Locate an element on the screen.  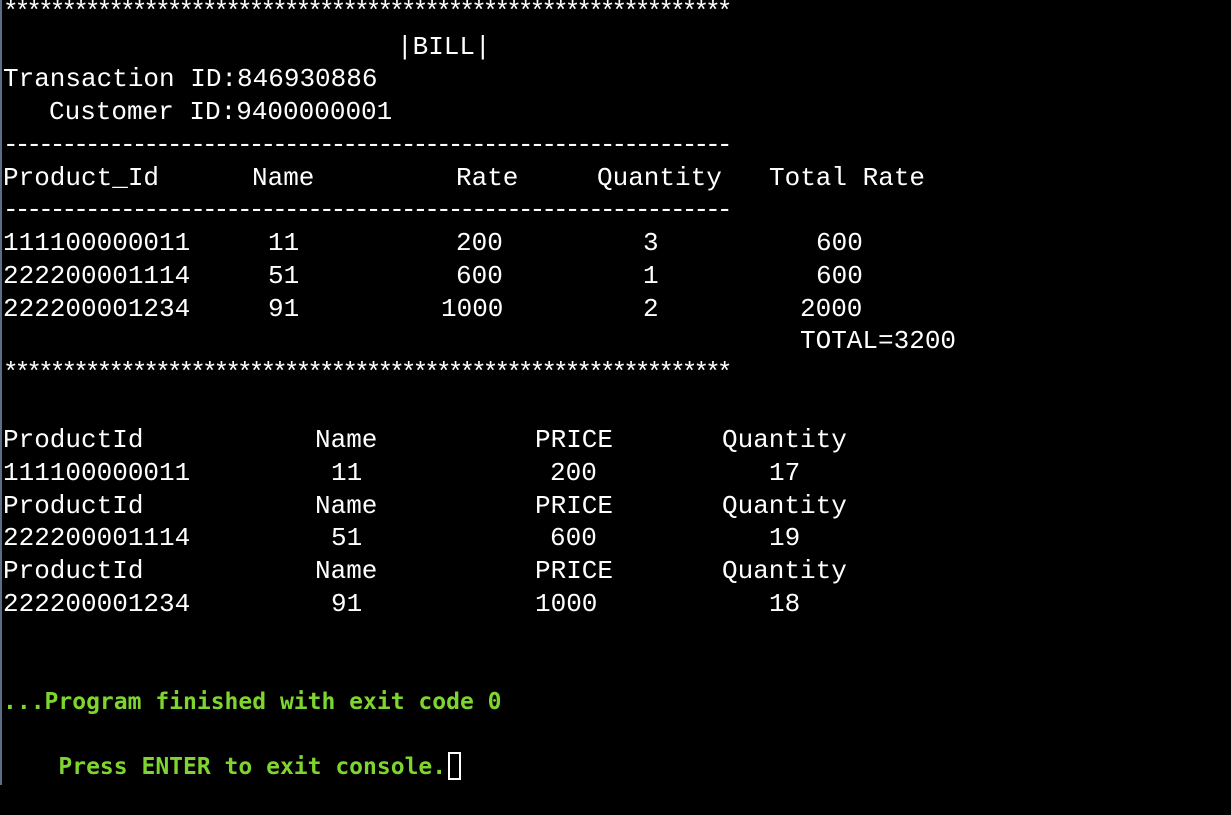
inv-price: 200 is located at coordinates (573, 473).